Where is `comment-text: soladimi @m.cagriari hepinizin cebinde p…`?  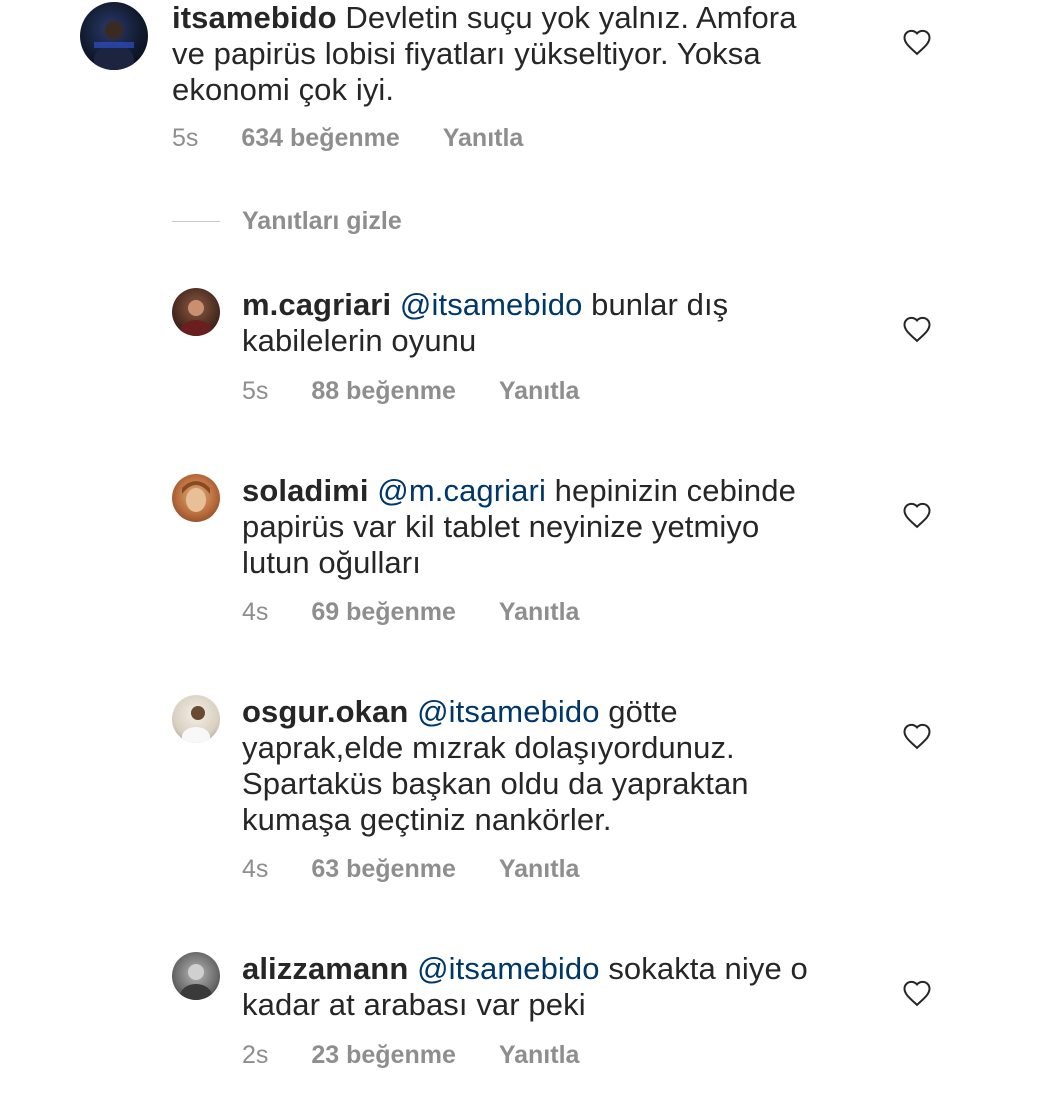 comment-text: soladimi @m.cagriari hepinizin cebinde p… is located at coordinates (537, 527).